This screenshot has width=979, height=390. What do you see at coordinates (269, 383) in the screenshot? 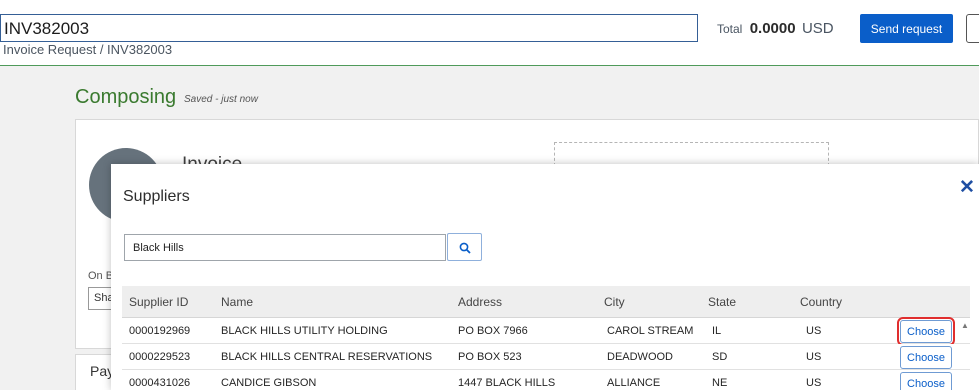
I see `supplier-name: CANDICE GIBSON` at bounding box center [269, 383].